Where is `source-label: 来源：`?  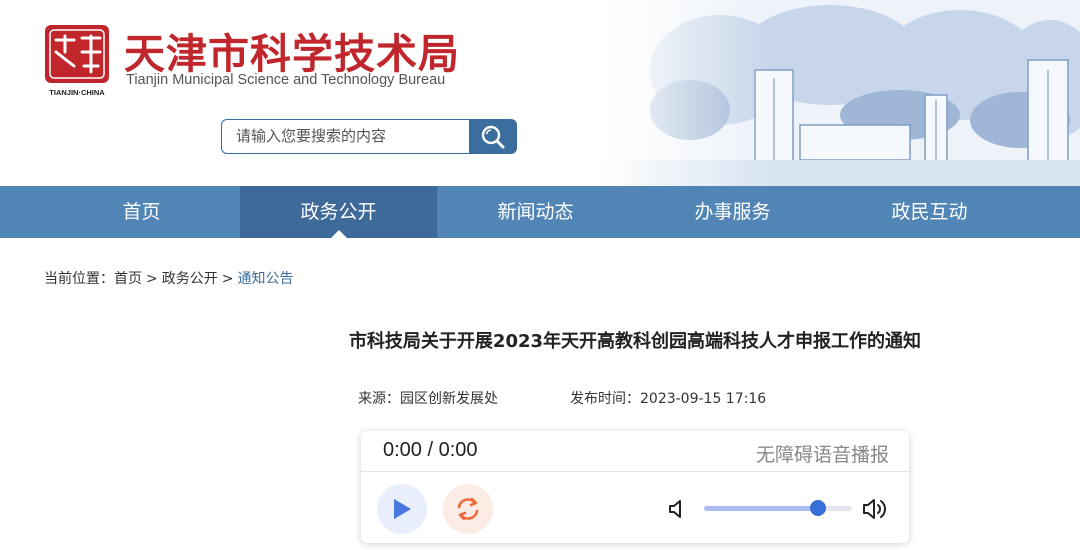 source-label: 来源： is located at coordinates (379, 399).